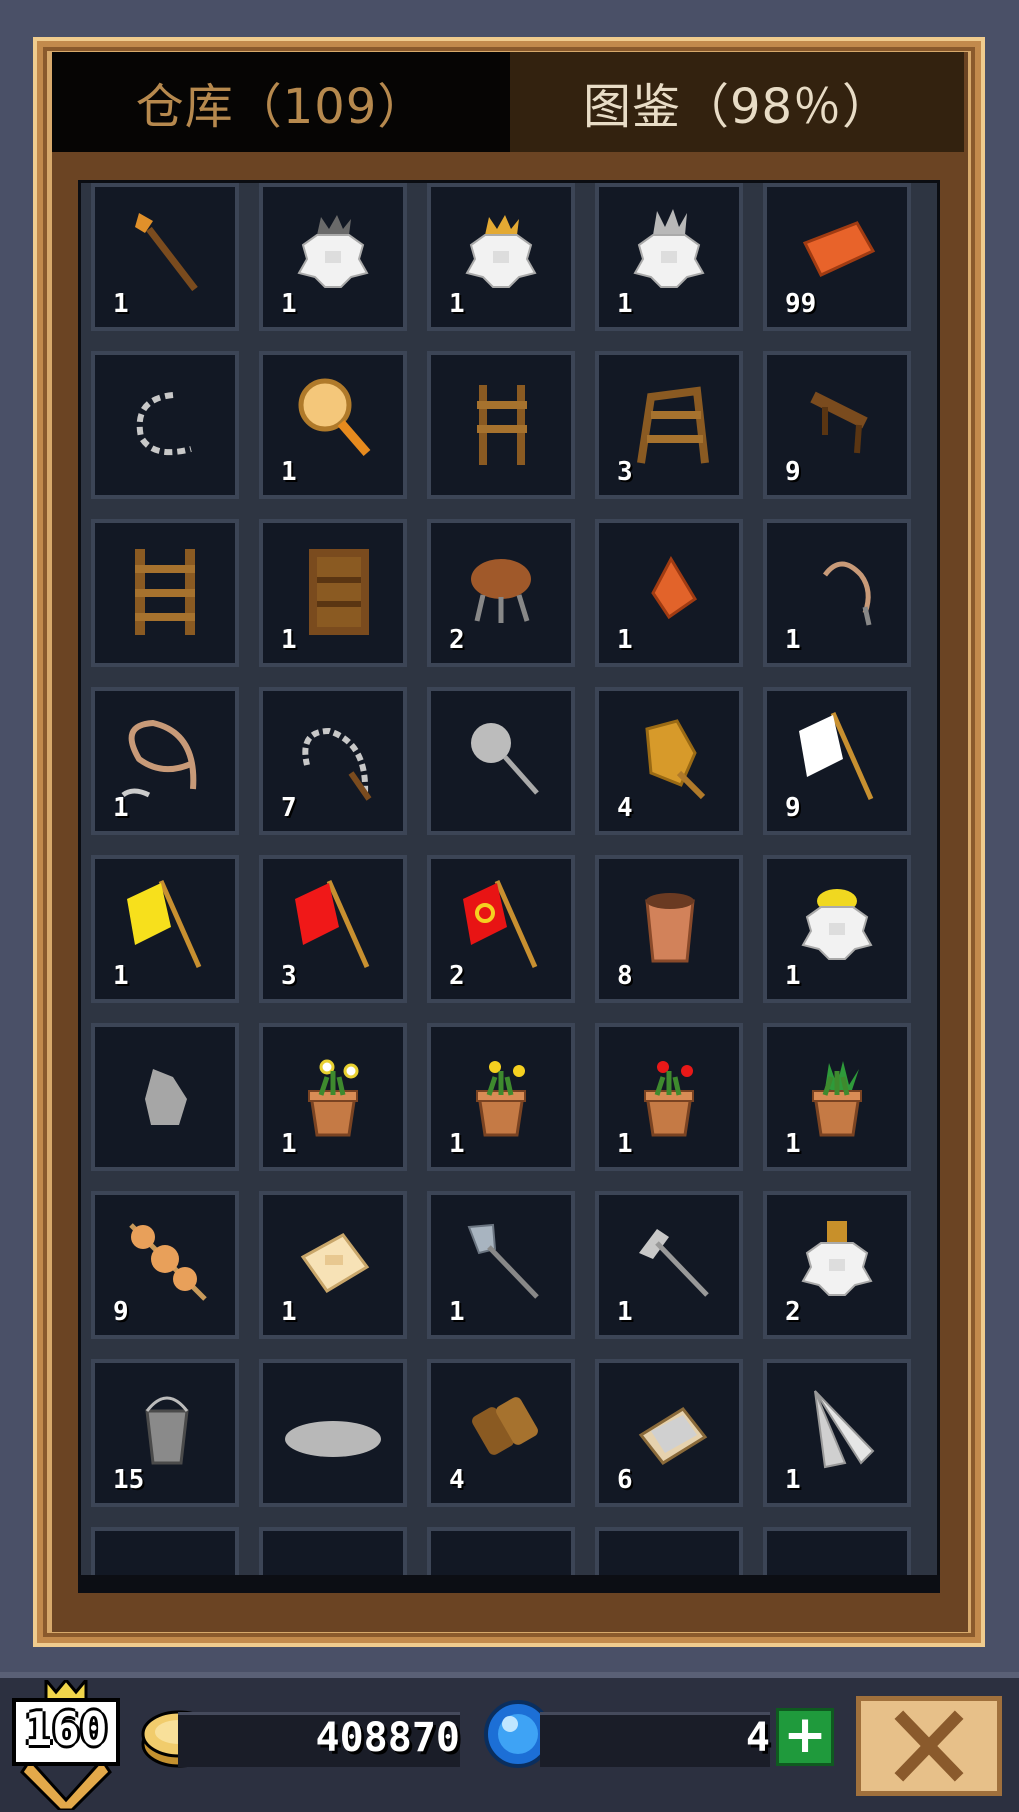 Image resolution: width=1019 pixels, height=1812 pixels. Describe the element at coordinates (165, 1091) in the screenshot. I see `gray-sack-icon` at that location.